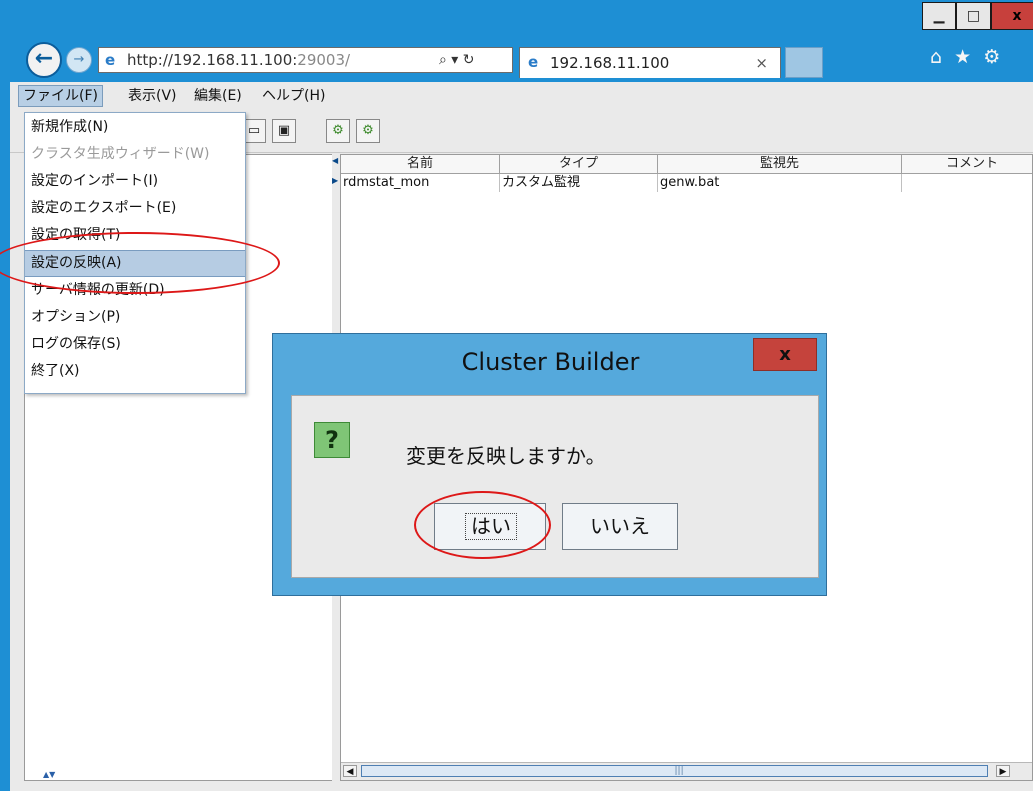  I want to click on cell-target: genw.bat, so click(780, 183).